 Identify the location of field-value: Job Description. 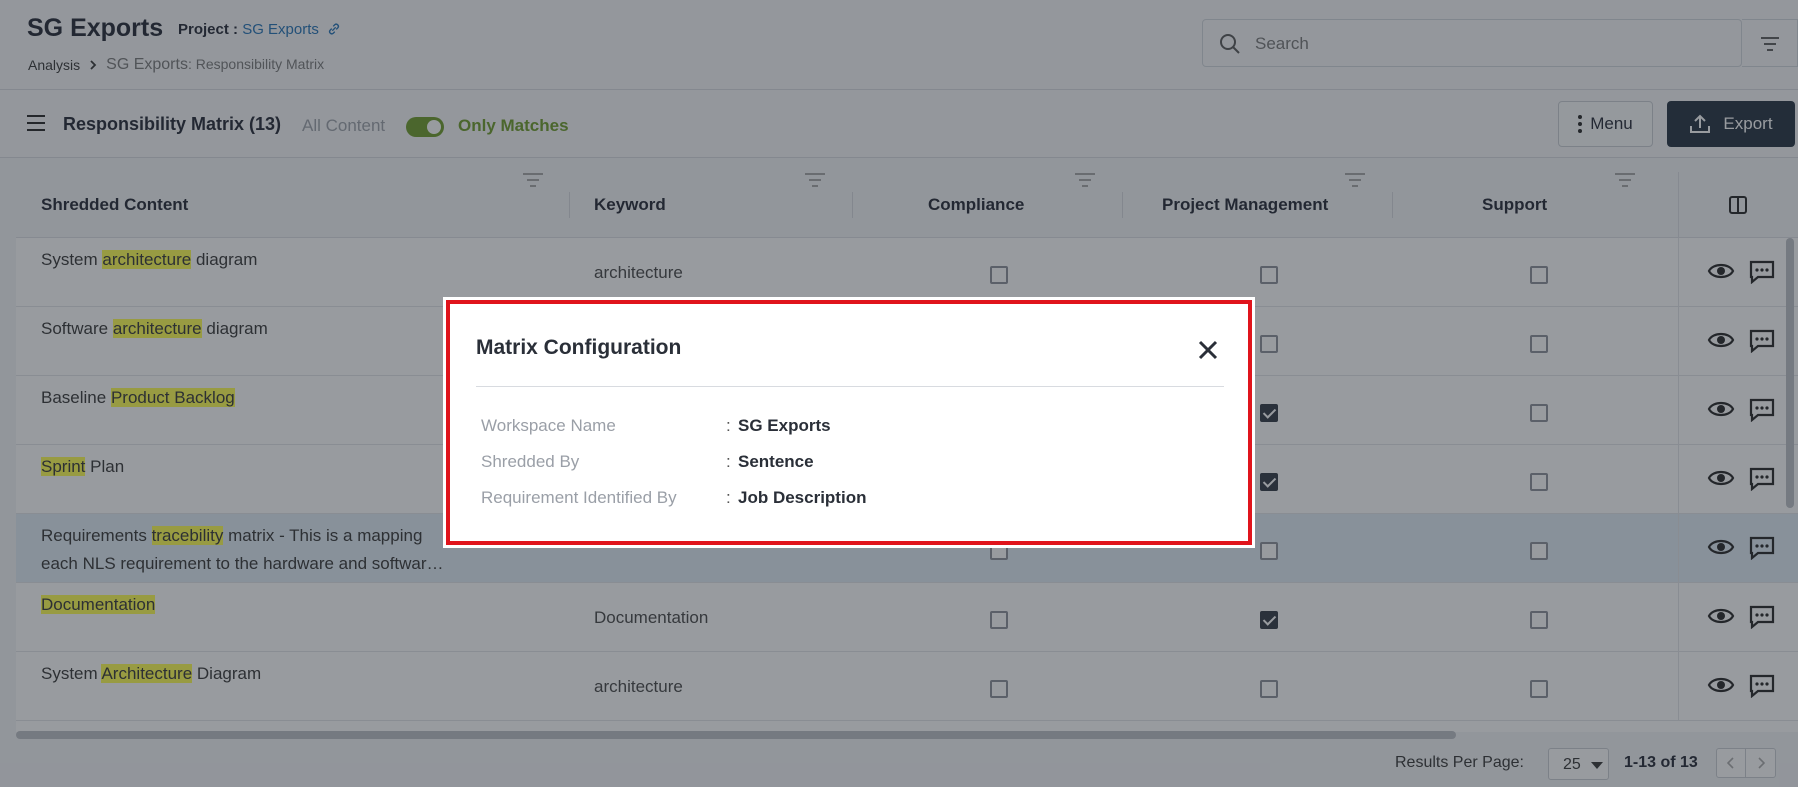
(802, 497).